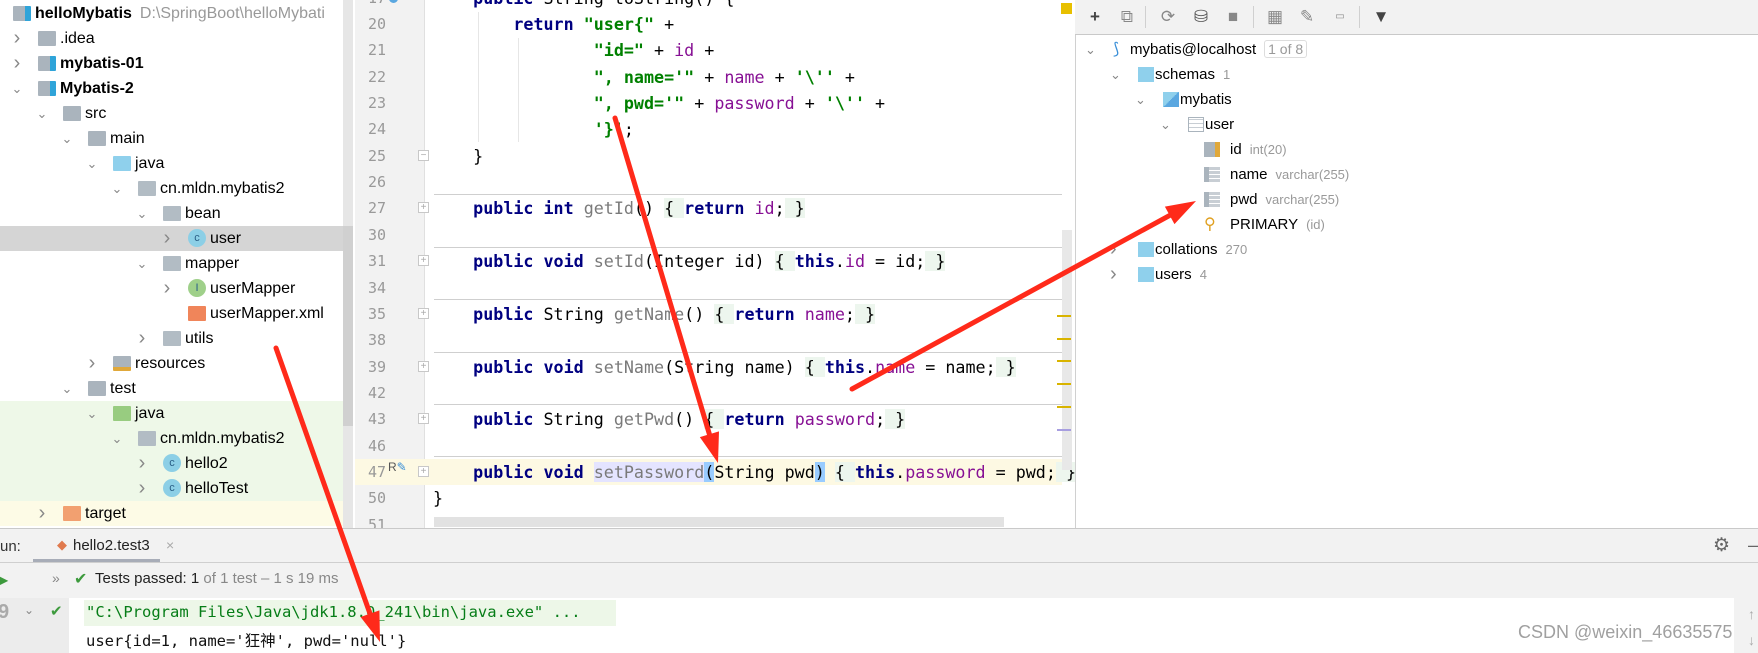  I want to click on close-tab-icon: ×, so click(170, 545).